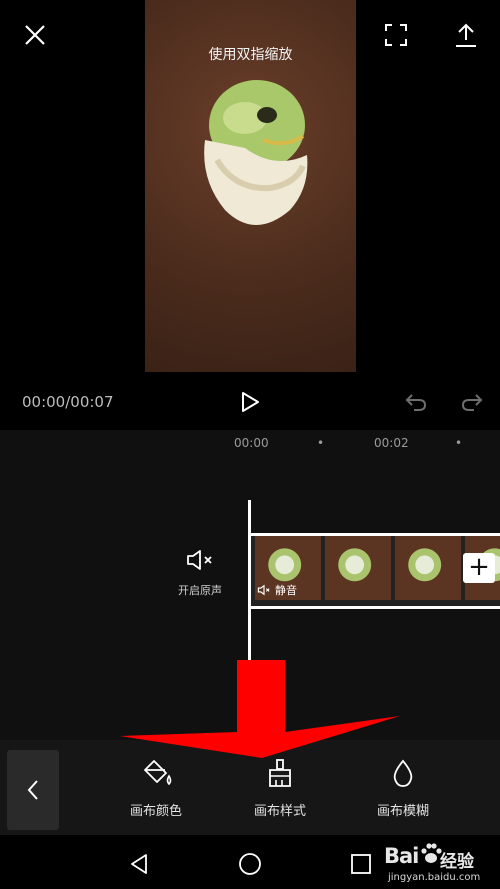 Image resolution: width=500 pixels, height=889 pixels. I want to click on redo-button, so click(472, 402).